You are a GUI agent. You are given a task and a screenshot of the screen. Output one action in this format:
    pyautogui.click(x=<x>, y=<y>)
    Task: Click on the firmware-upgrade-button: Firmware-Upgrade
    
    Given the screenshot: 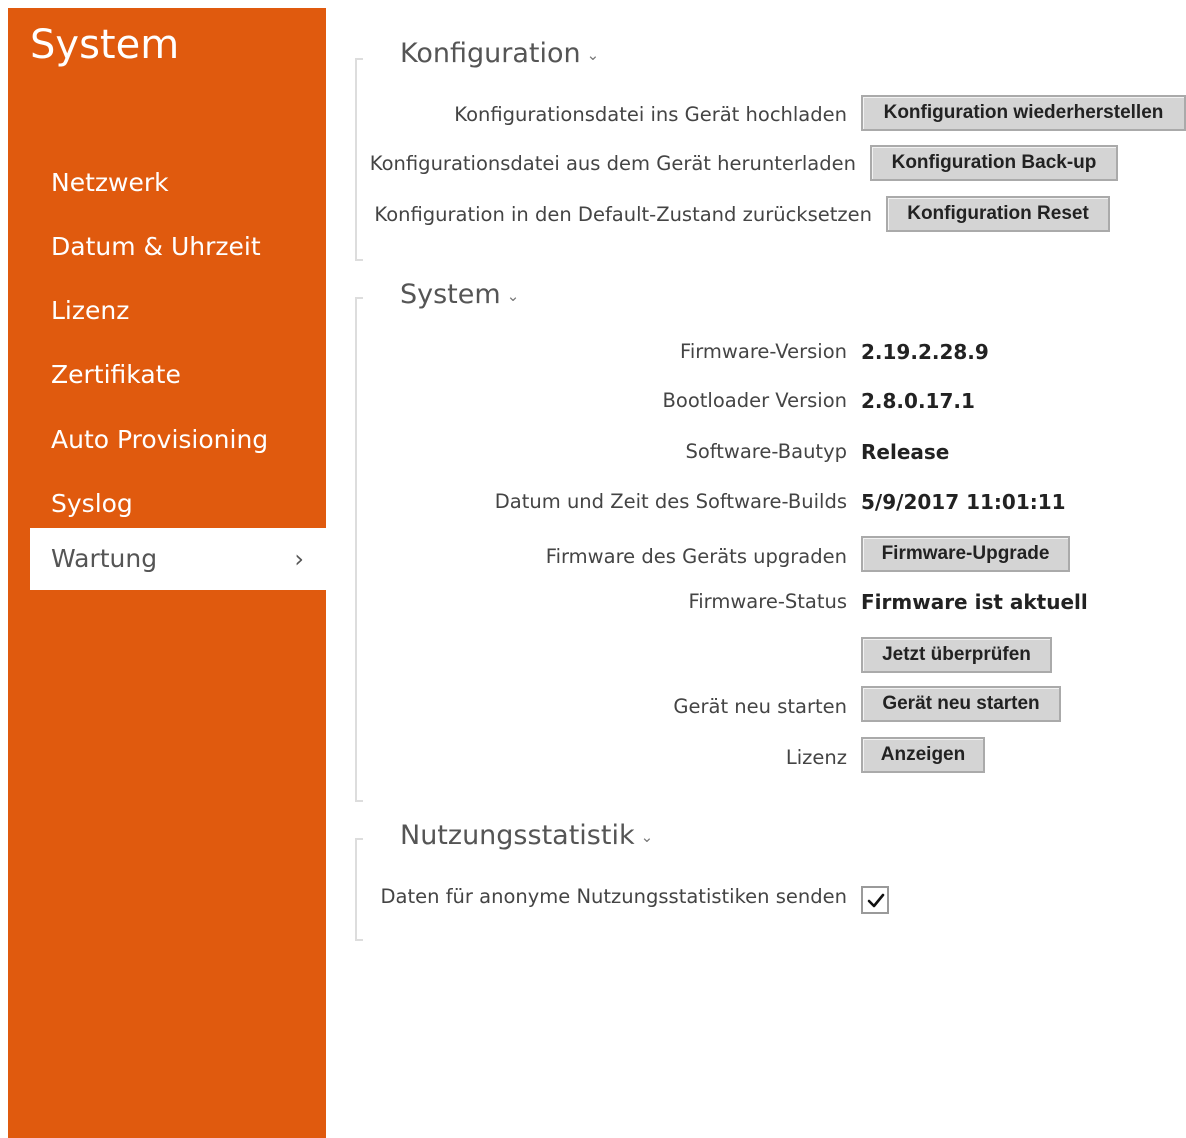 What is the action you would take?
    pyautogui.click(x=965, y=554)
    